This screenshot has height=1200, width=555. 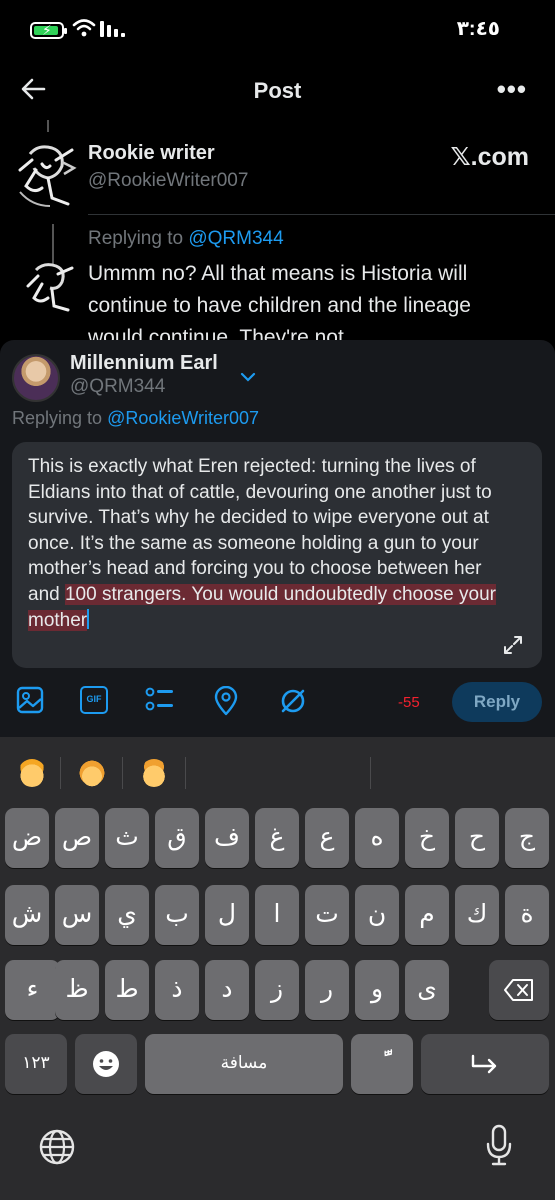 I want to click on key-kaf: ك, so click(x=477, y=915).